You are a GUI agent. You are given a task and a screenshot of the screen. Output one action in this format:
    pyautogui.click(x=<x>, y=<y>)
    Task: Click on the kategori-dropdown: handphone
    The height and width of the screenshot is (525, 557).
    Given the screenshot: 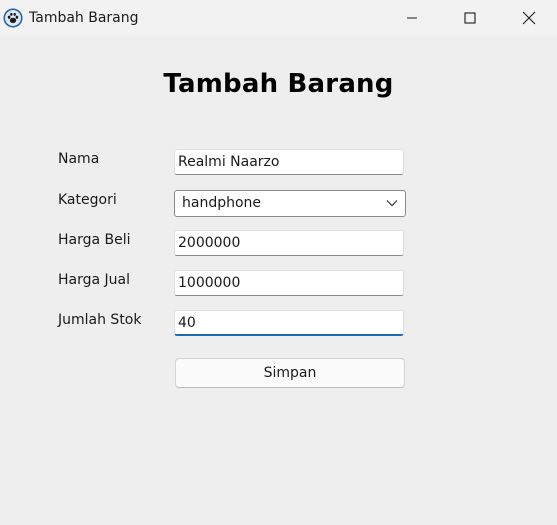 What is the action you would take?
    pyautogui.click(x=290, y=203)
    